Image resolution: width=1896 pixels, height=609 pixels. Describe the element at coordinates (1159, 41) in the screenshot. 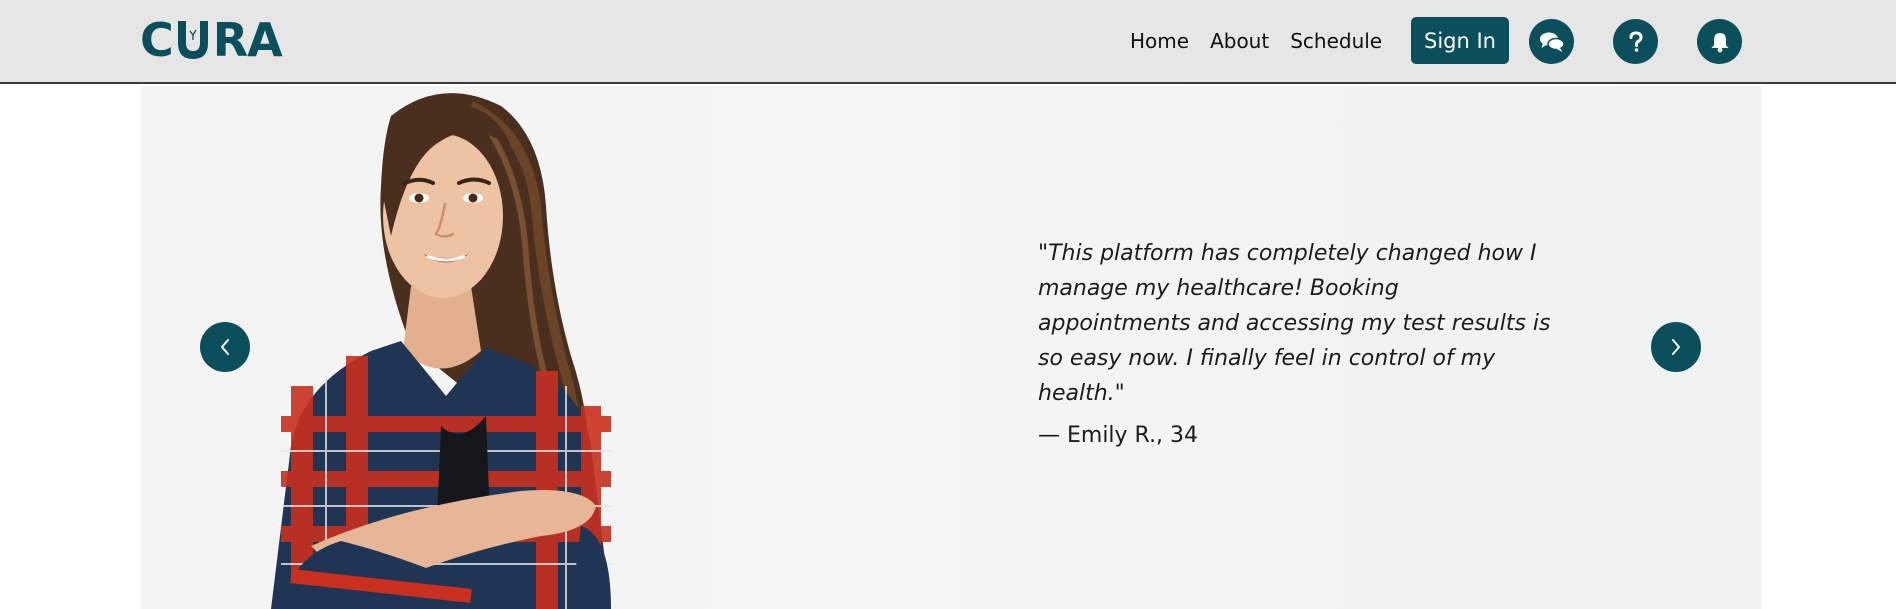

I see `nav-home-link: Home` at that location.